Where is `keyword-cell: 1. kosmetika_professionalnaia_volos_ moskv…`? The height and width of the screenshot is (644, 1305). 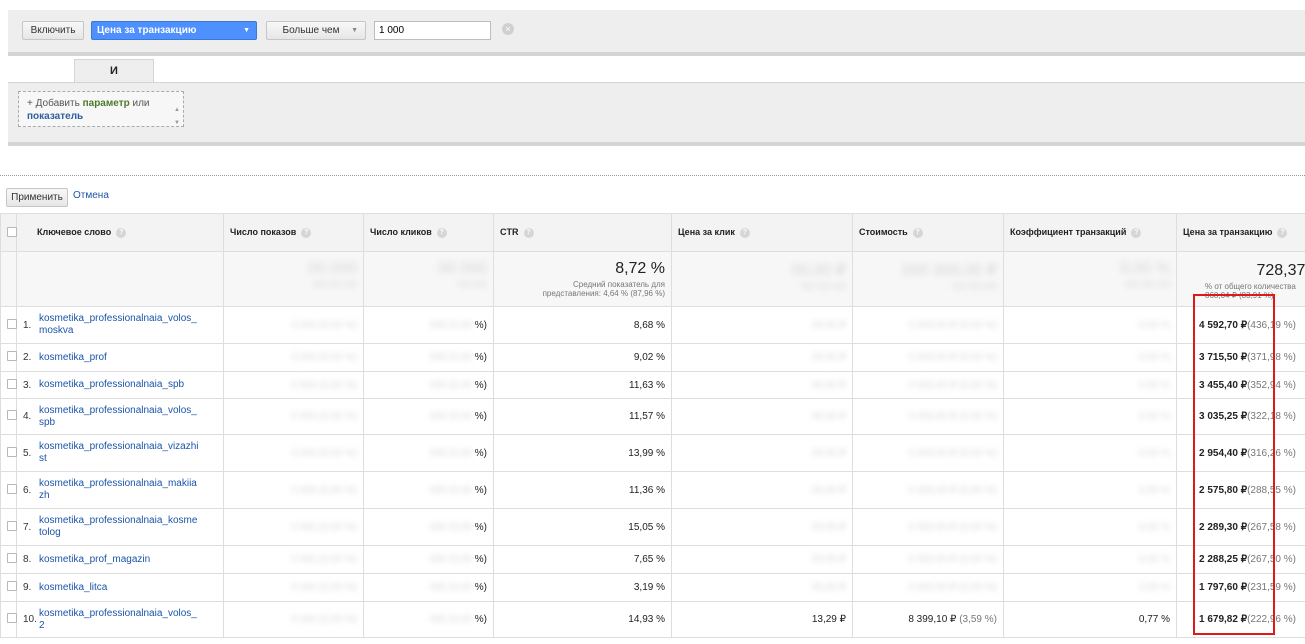
keyword-cell: 1. kosmetika_professionalnaia_volos_ moskv… is located at coordinates (120, 325).